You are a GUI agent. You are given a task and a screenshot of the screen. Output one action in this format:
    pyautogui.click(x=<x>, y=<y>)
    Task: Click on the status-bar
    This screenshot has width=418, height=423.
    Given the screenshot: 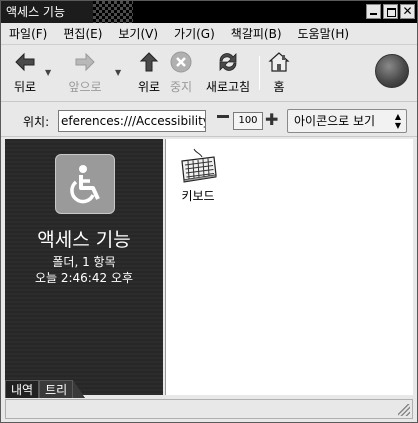 What is the action you would take?
    pyautogui.click(x=209, y=409)
    